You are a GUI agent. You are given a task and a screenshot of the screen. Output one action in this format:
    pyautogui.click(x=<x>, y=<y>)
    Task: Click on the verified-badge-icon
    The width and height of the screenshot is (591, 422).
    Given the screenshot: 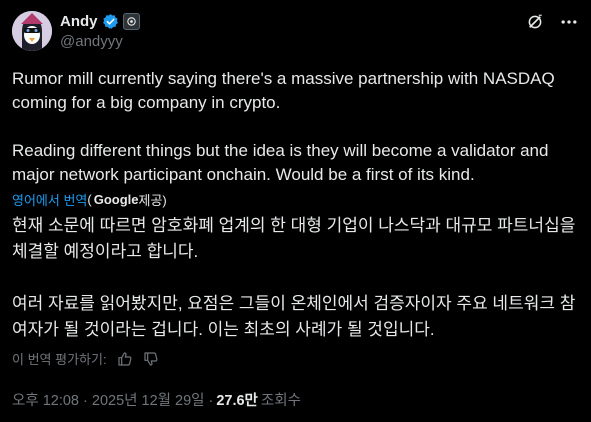 What is the action you would take?
    pyautogui.click(x=110, y=21)
    